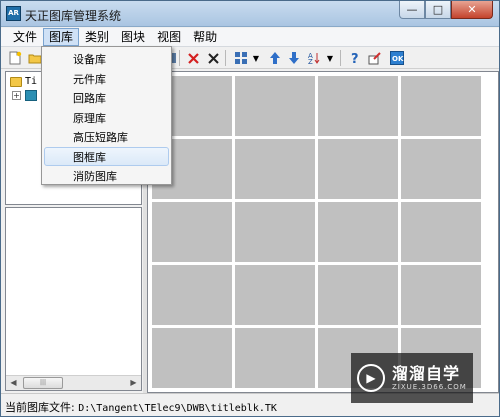 The width and height of the screenshot is (500, 417). What do you see at coordinates (106, 137) in the screenshot?
I see `dropdown-item-hv-short-circuit: 高压短路库` at bounding box center [106, 137].